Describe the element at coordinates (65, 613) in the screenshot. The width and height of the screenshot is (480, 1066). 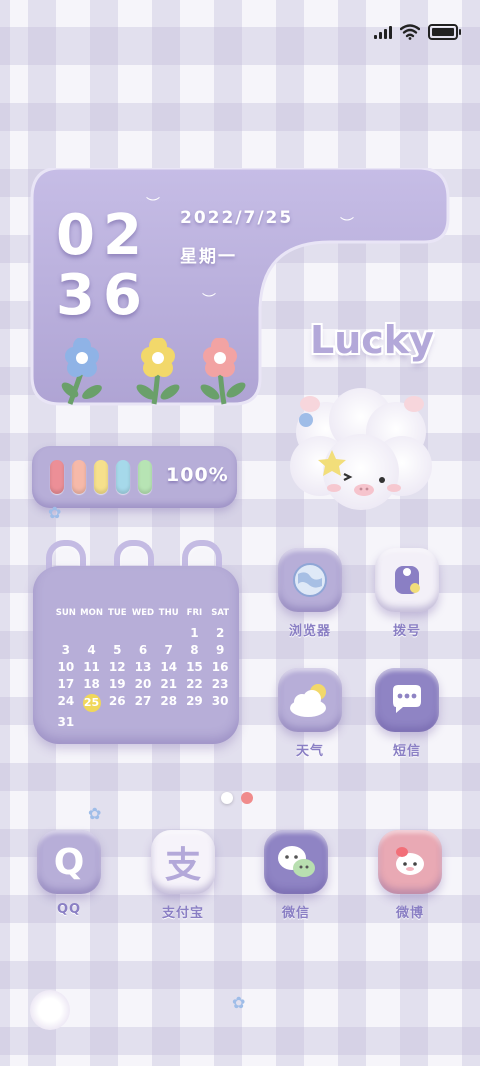
I see `calendar-weekday: SUN` at that location.